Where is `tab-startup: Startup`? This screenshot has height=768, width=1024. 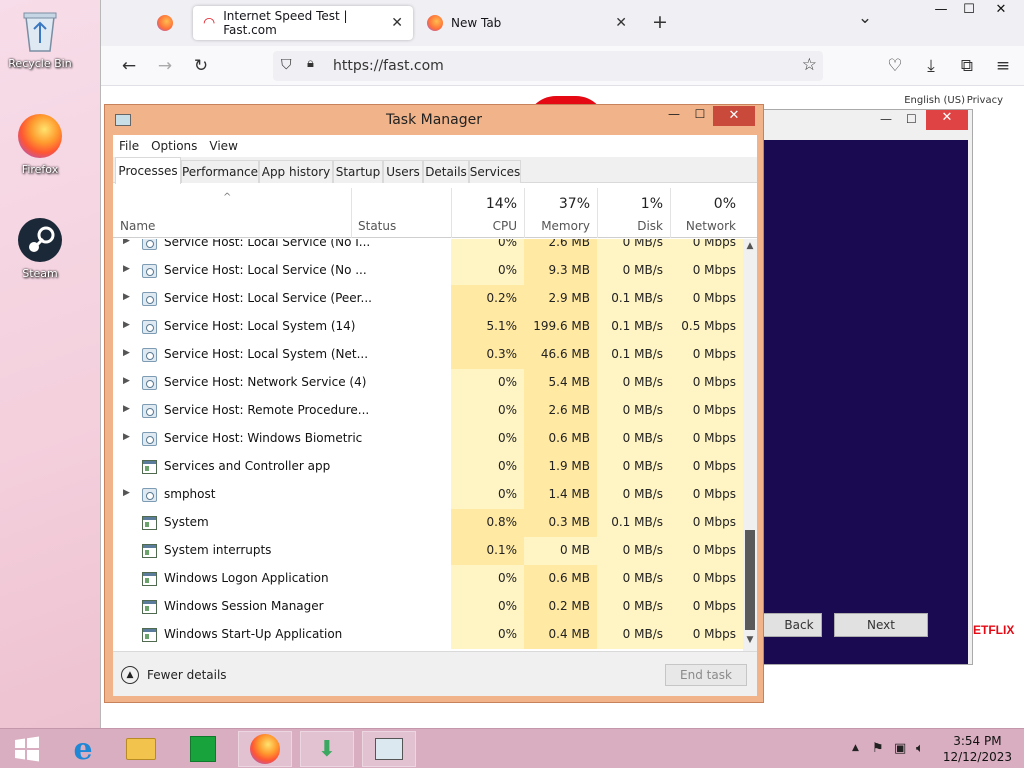
tab-startup: Startup is located at coordinates (358, 171).